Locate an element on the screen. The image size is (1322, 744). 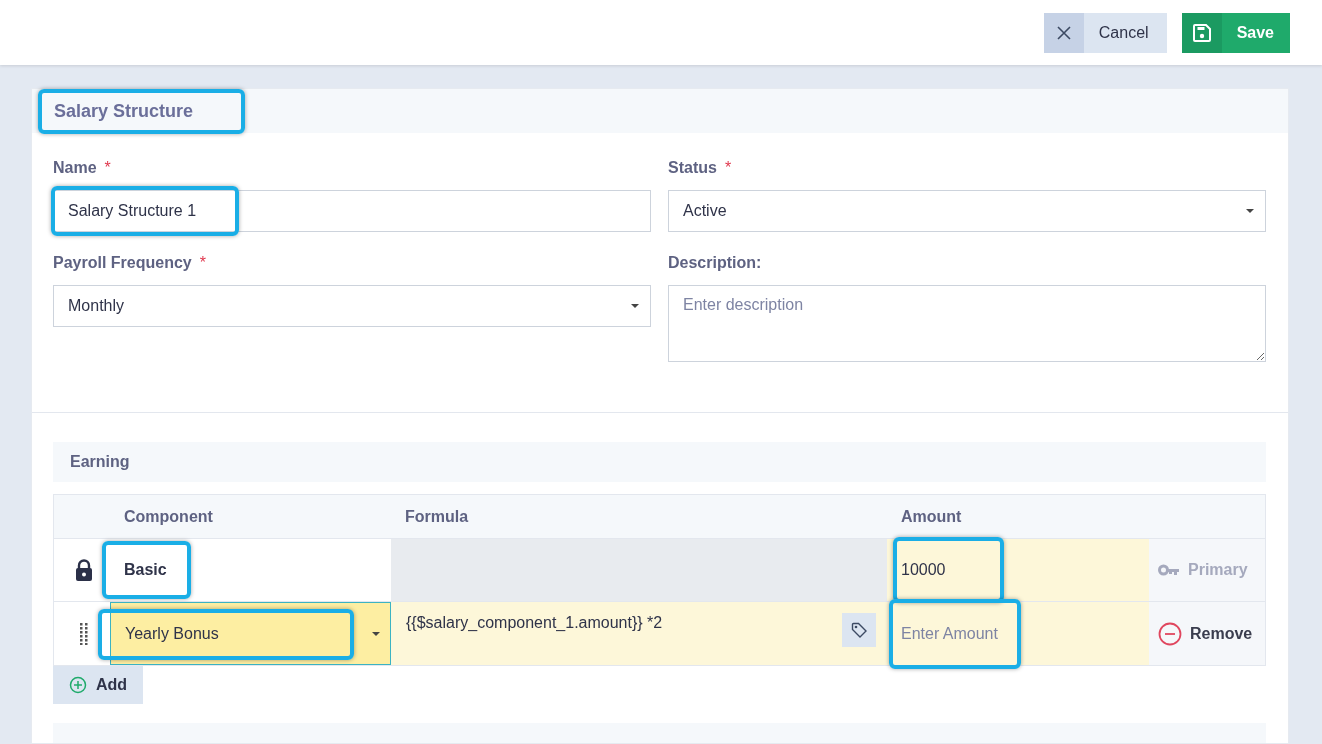
primary-label: Primary is located at coordinates (1203, 570).